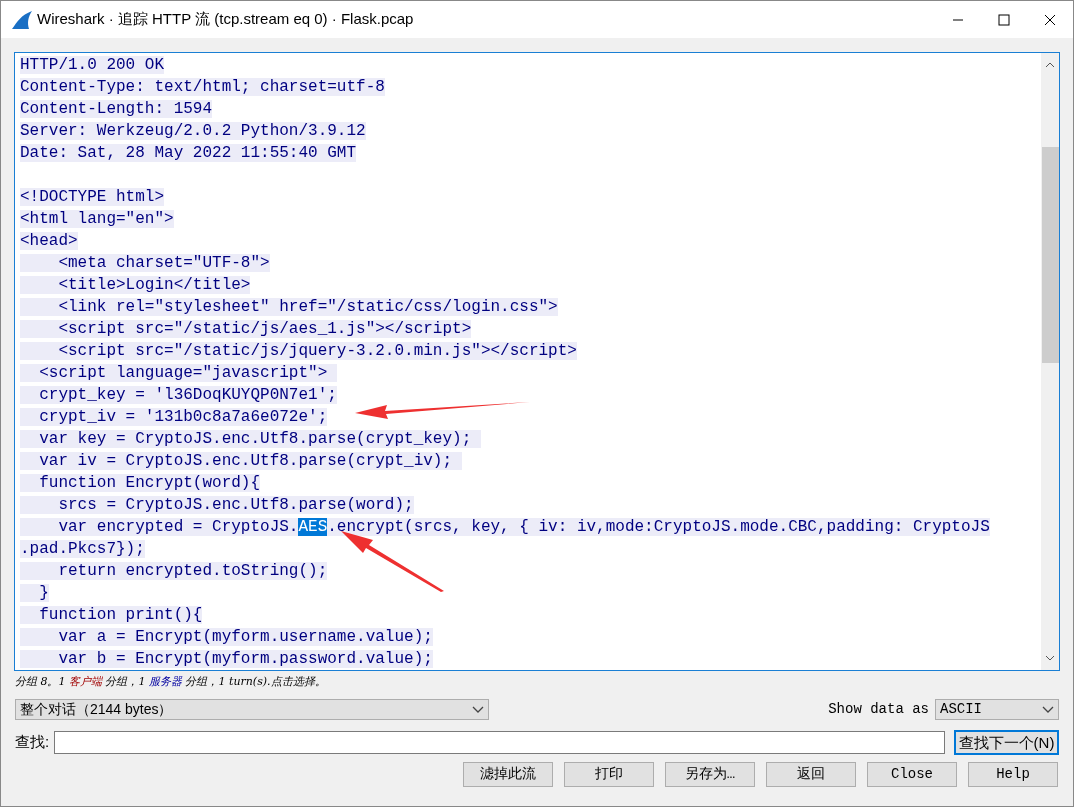  Describe the element at coordinates (1006, 742) in the screenshot. I see `find-next-button: 查找下一个(N)` at that location.